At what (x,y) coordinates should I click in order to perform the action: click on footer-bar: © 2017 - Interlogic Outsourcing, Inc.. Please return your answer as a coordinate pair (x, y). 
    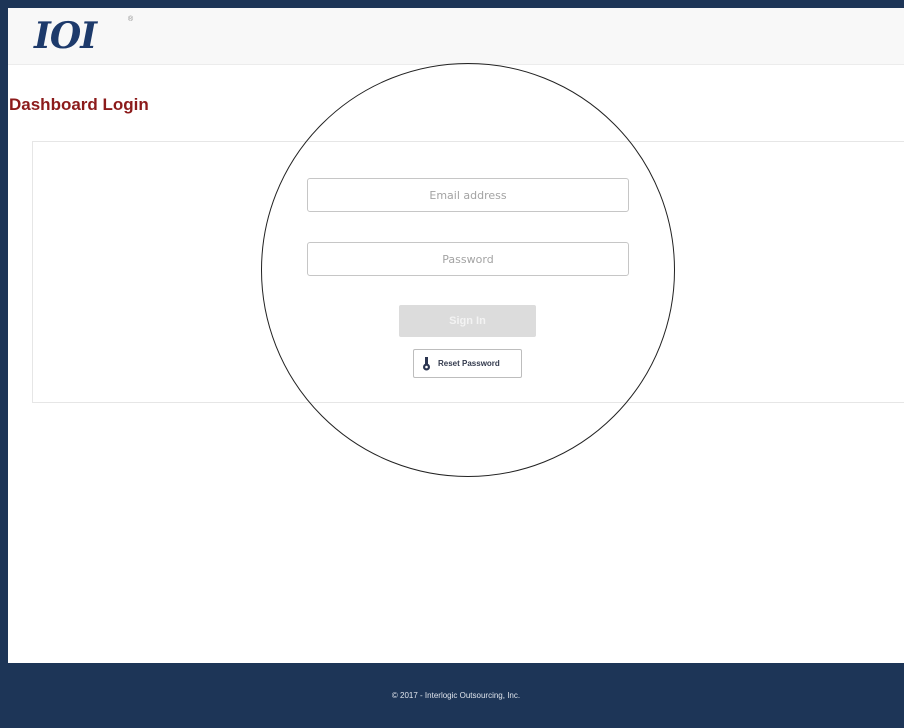
    Looking at the image, I should click on (456, 695).